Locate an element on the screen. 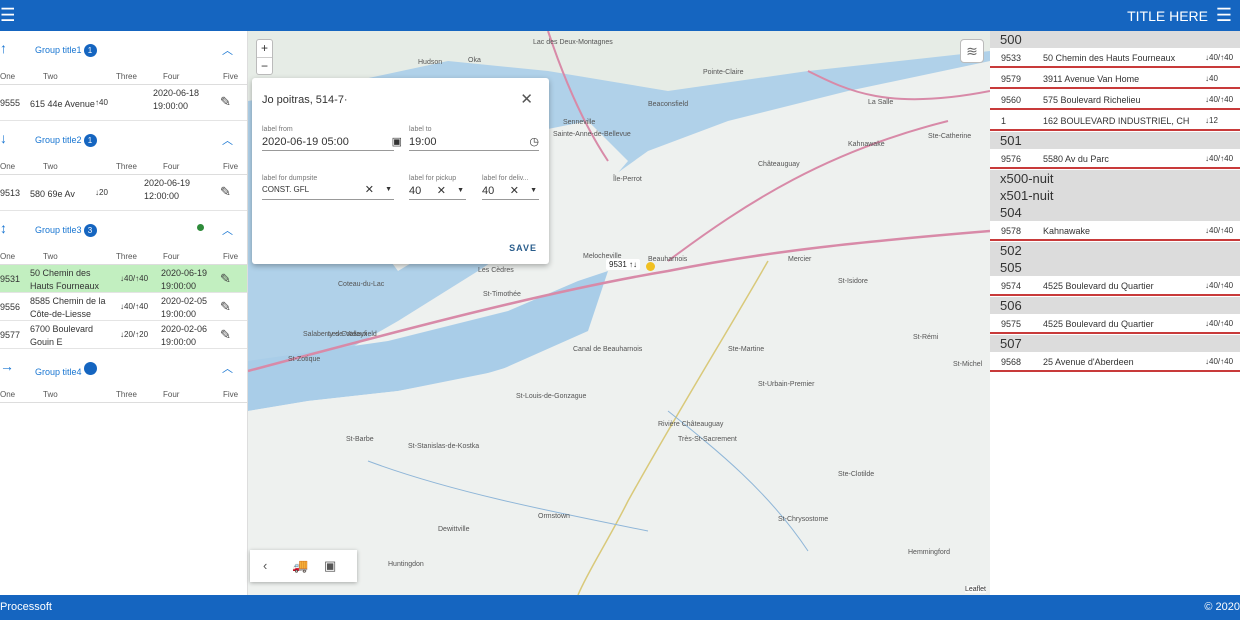 The image size is (1240, 620). map-attribution: Leaflet is located at coordinates (975, 589).